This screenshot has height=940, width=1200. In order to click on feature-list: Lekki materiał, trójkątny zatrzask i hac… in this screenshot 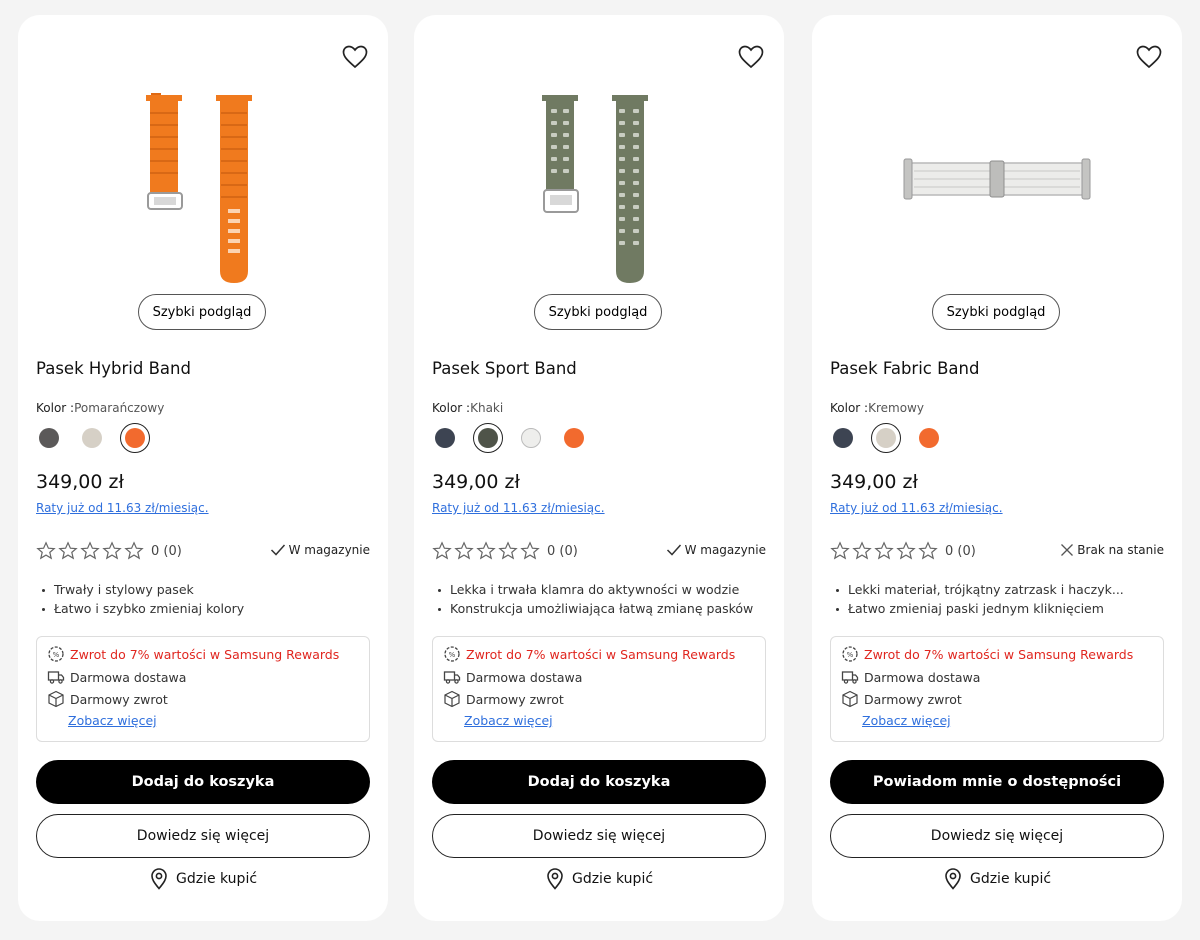, I will do `click(979, 599)`.